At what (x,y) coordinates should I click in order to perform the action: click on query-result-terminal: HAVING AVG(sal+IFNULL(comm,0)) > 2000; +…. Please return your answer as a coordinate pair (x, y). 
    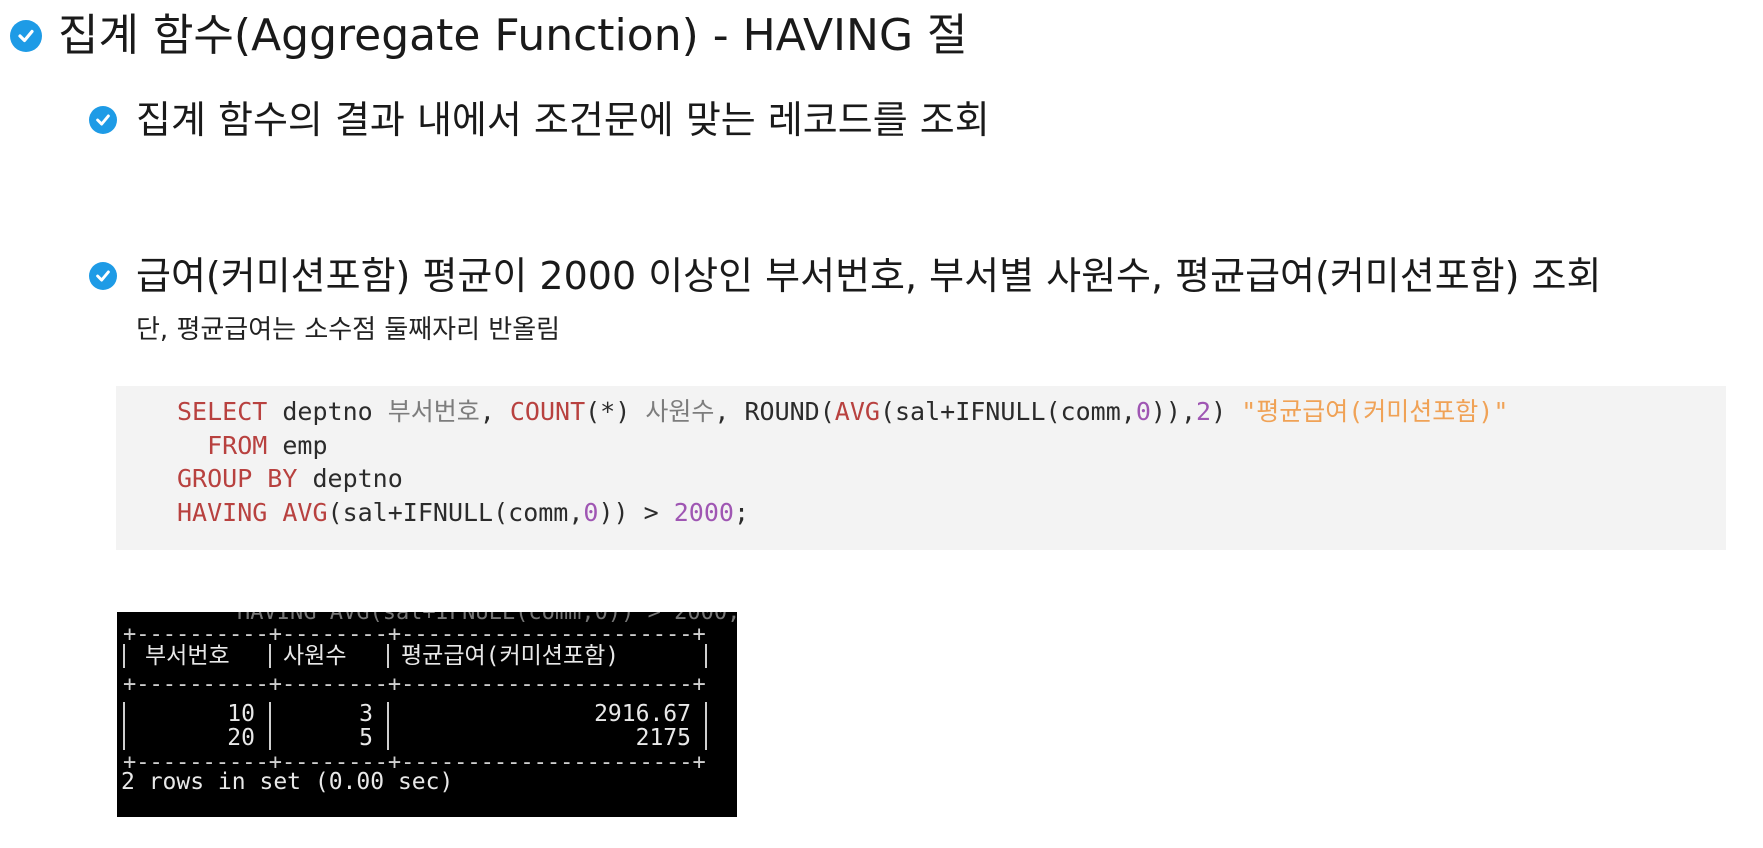
    Looking at the image, I should click on (427, 714).